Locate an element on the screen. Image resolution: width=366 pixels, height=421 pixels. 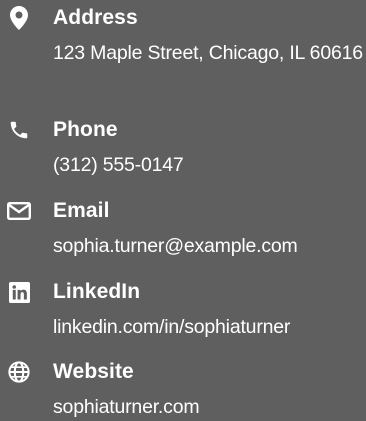
globe-icon is located at coordinates (19, 372).